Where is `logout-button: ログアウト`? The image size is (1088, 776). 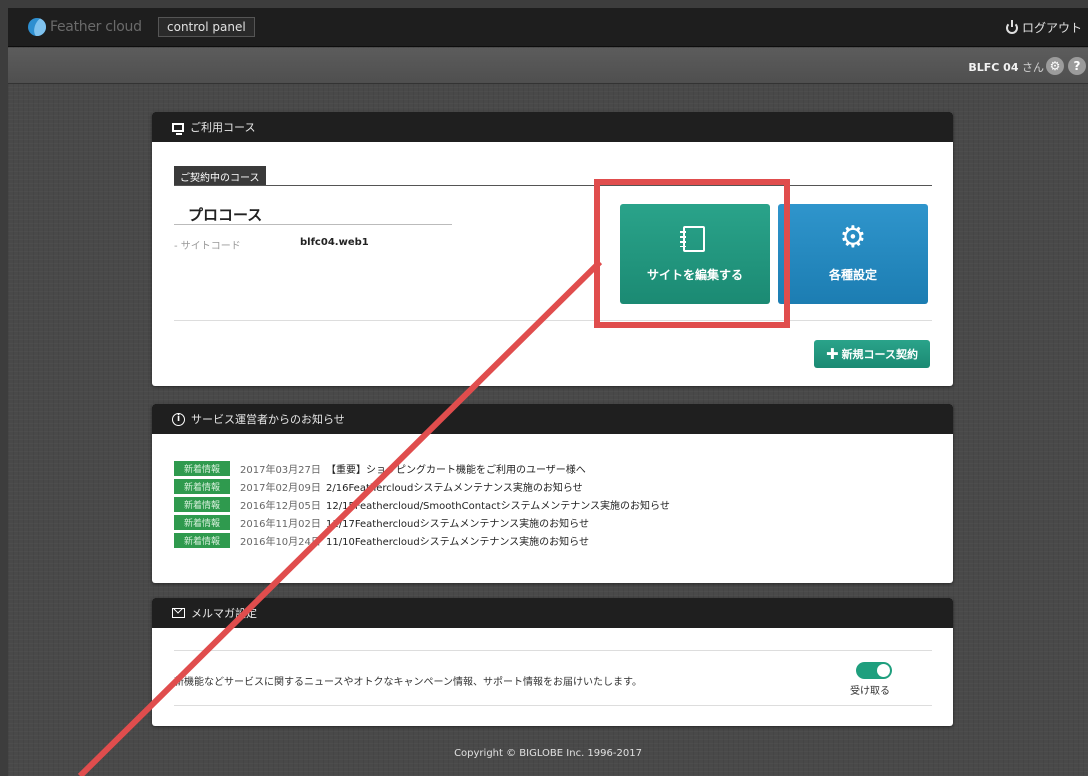 logout-button: ログアウト is located at coordinates (1043, 27).